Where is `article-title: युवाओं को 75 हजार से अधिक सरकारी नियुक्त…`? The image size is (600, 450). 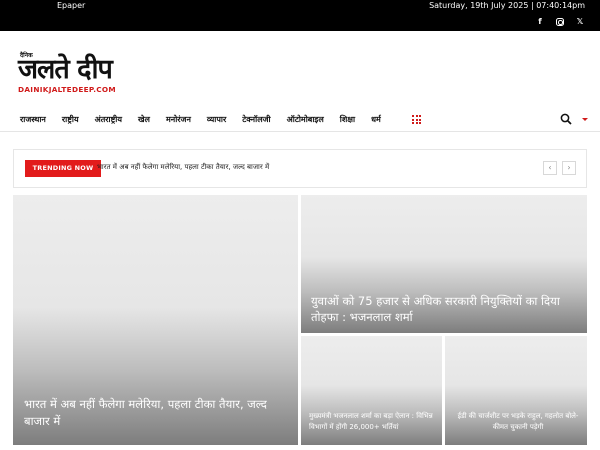
article-title: युवाओं को 75 हजार से अधिक सरकारी नियुक्त… is located at coordinates (441, 309).